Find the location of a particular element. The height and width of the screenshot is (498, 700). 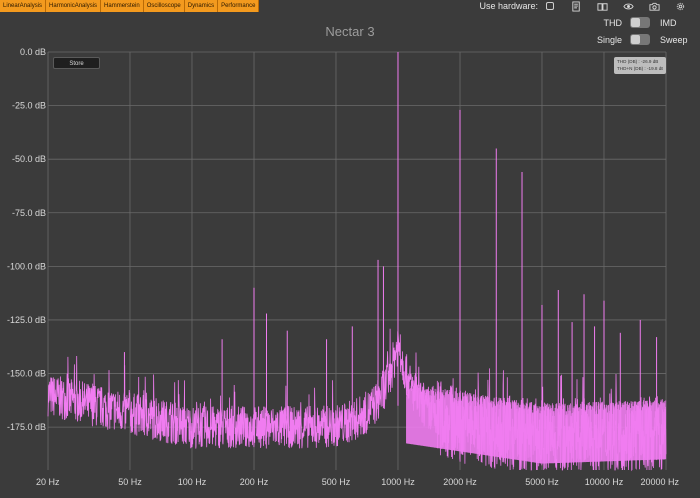

noise-band is located at coordinates (536, 424).